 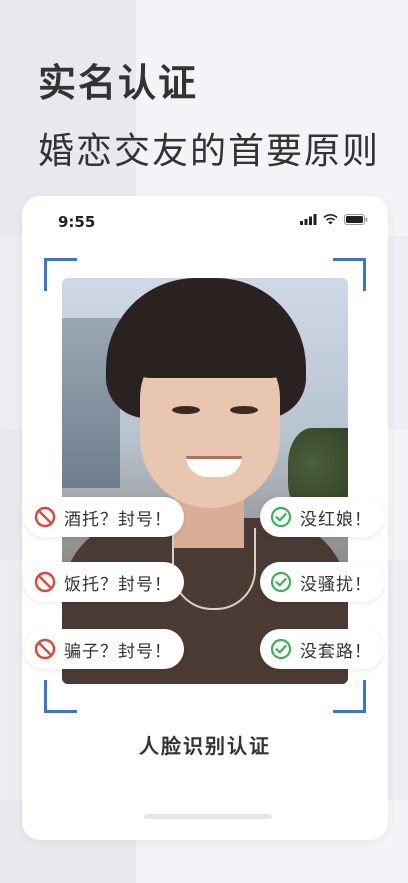 What do you see at coordinates (336, 519) in the screenshot?
I see `chip-label: 没红娘！` at bounding box center [336, 519].